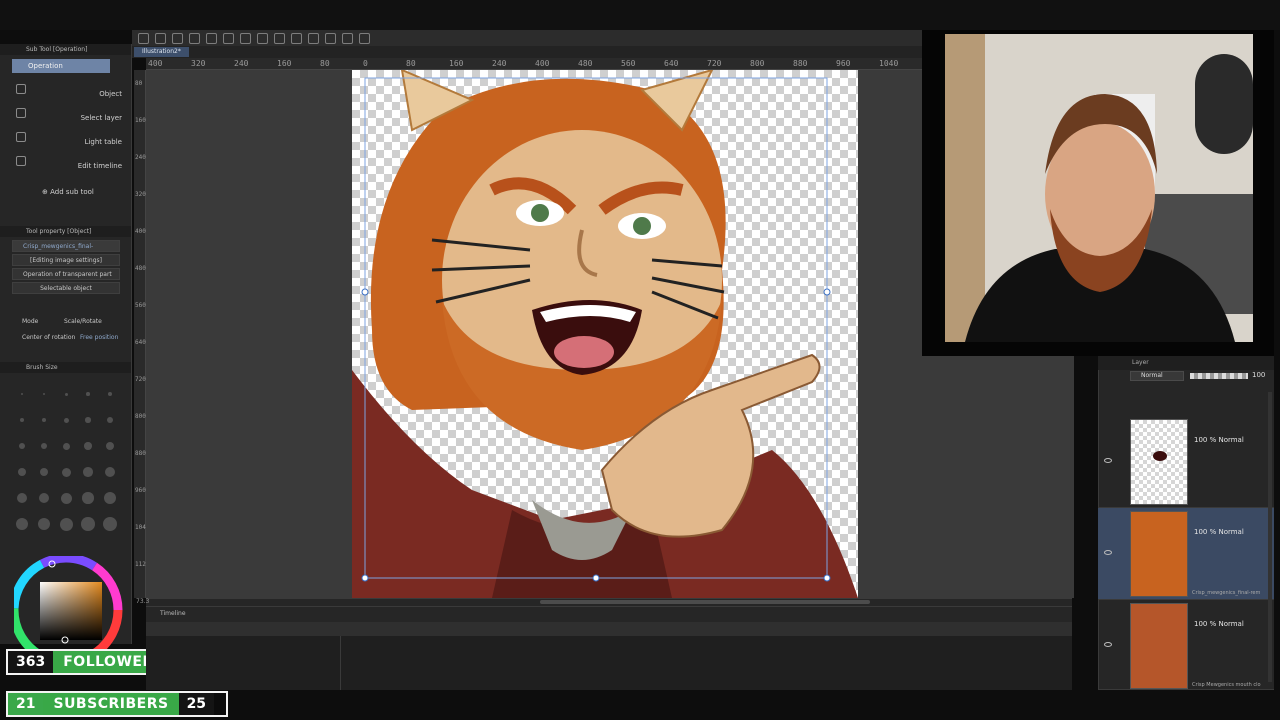  I want to click on select-icon, so click(330, 38).